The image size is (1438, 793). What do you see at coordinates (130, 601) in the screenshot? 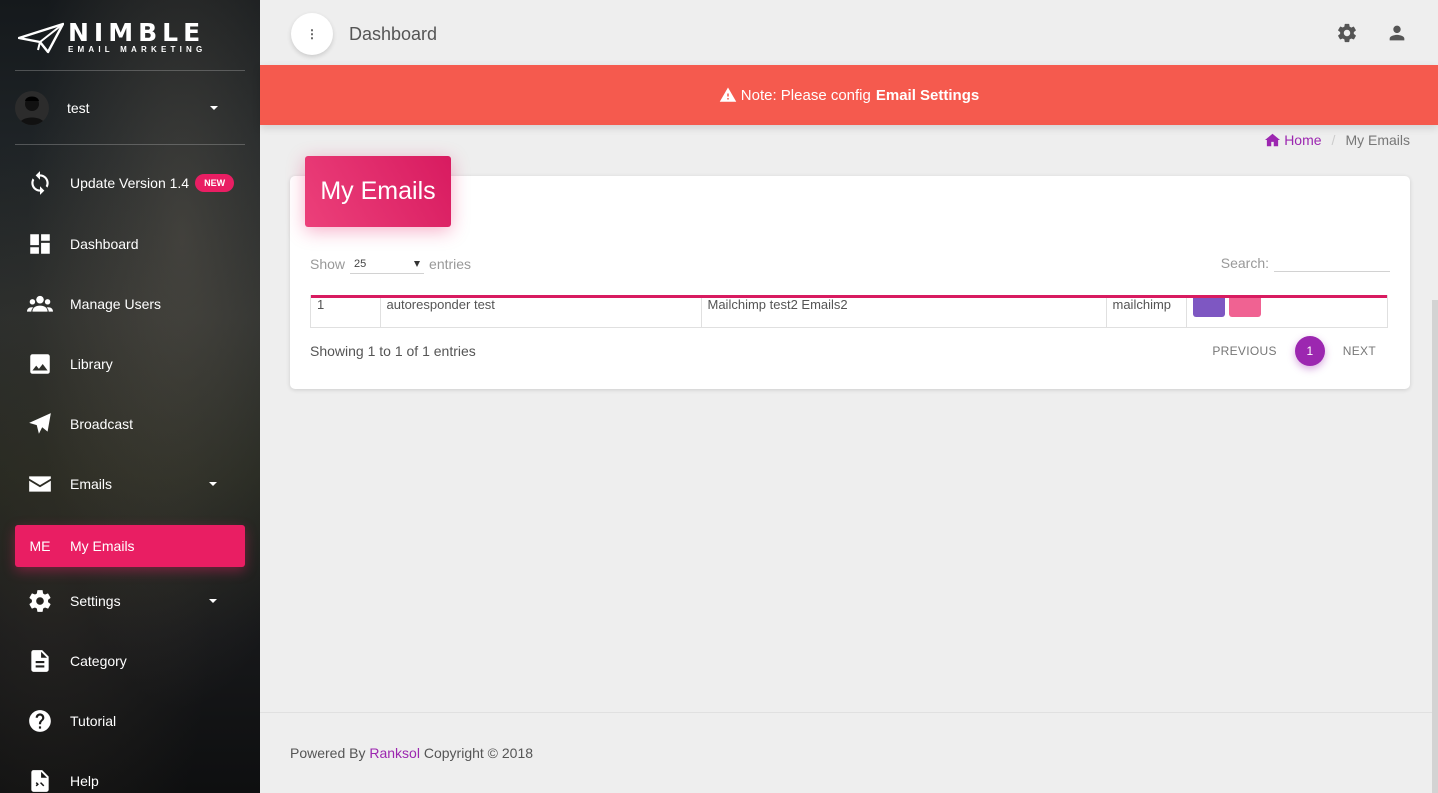
I see `sidebar-item-settings: Settings` at bounding box center [130, 601].